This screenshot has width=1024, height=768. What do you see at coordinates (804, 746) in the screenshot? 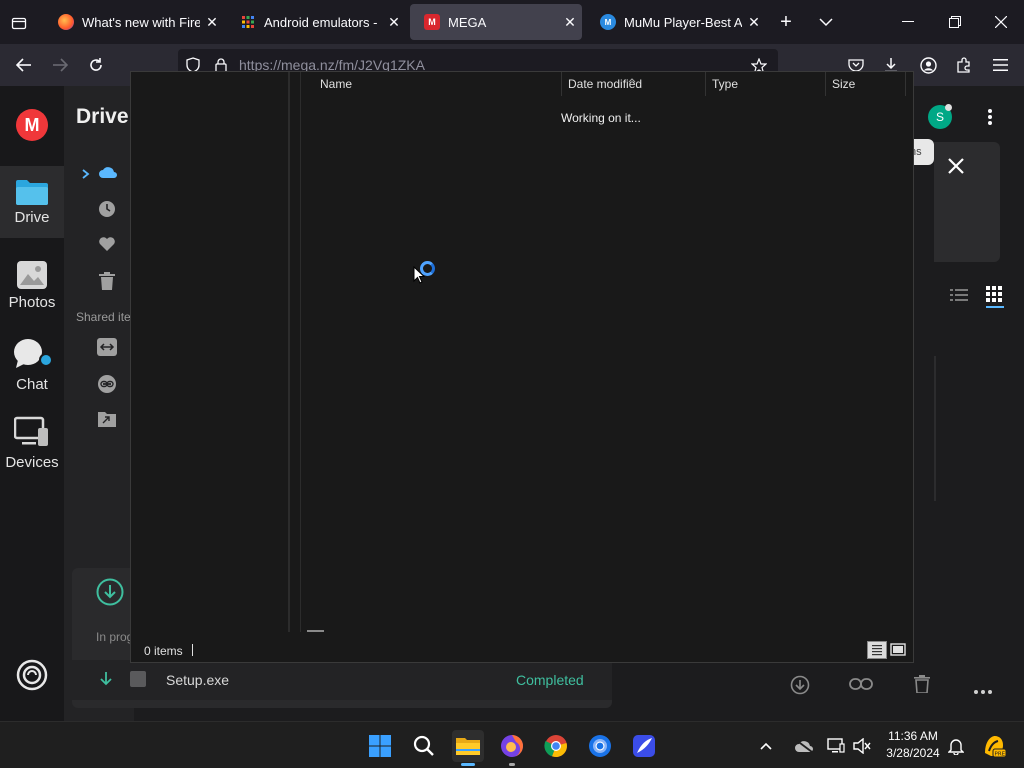
I see `onedrive-offline-icon` at bounding box center [804, 746].